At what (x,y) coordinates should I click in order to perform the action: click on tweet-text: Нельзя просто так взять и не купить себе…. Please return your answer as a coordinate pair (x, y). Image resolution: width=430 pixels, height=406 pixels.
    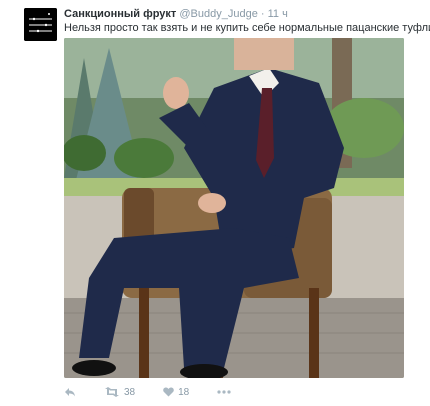
    Looking at the image, I should click on (247, 28).